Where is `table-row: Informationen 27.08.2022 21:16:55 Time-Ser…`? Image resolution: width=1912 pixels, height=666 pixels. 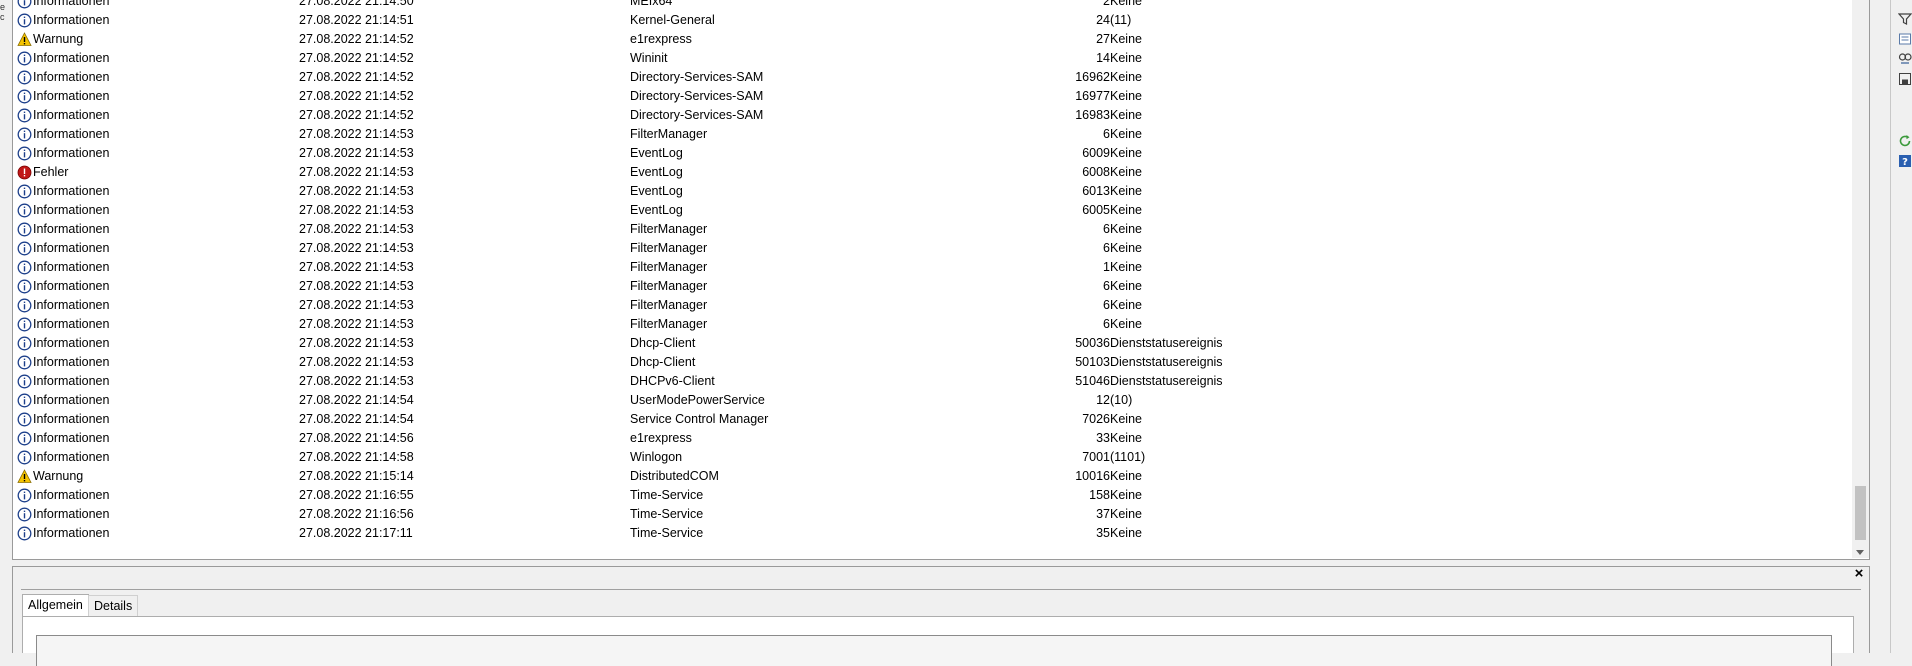 table-row: Informationen 27.08.2022 21:16:55 Time-Ser… is located at coordinates (941, 495).